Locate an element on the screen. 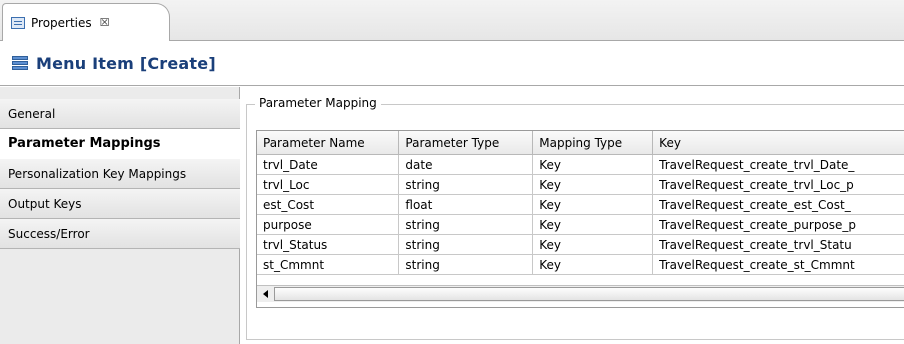 The image size is (904, 344). nav-item-label: Success/Error is located at coordinates (49, 233).